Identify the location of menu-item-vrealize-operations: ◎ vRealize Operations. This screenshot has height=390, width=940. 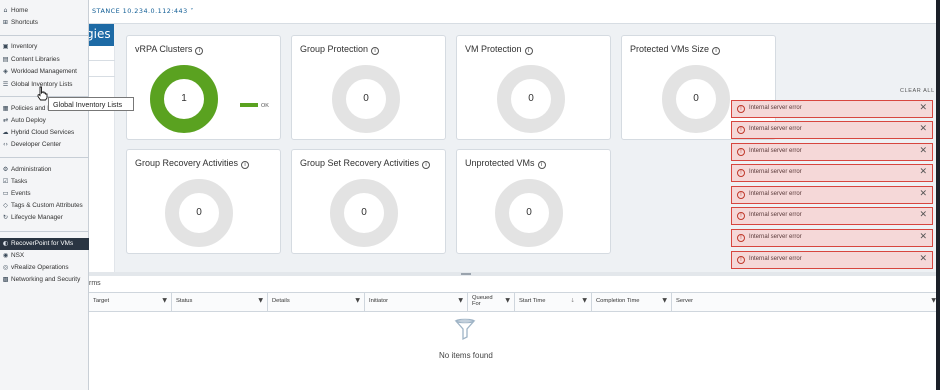
(44, 268).